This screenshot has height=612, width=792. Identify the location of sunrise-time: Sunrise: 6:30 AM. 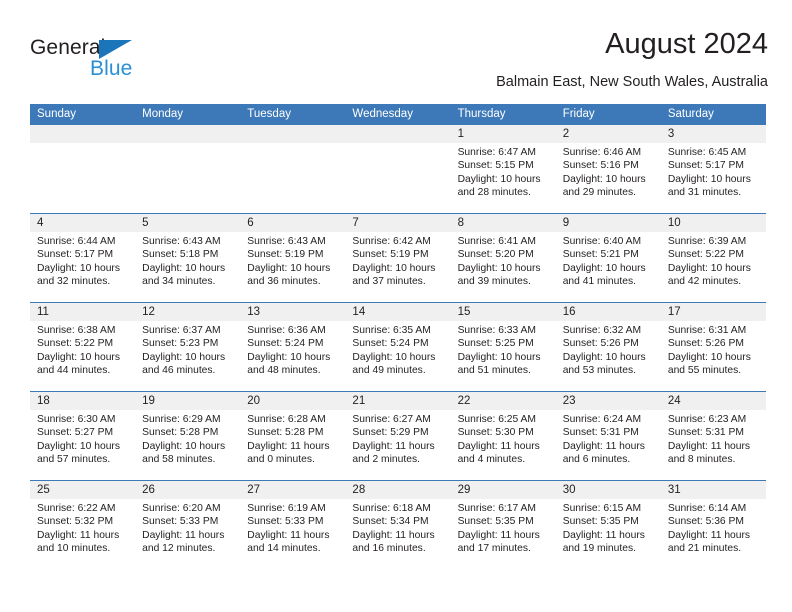
(76, 419).